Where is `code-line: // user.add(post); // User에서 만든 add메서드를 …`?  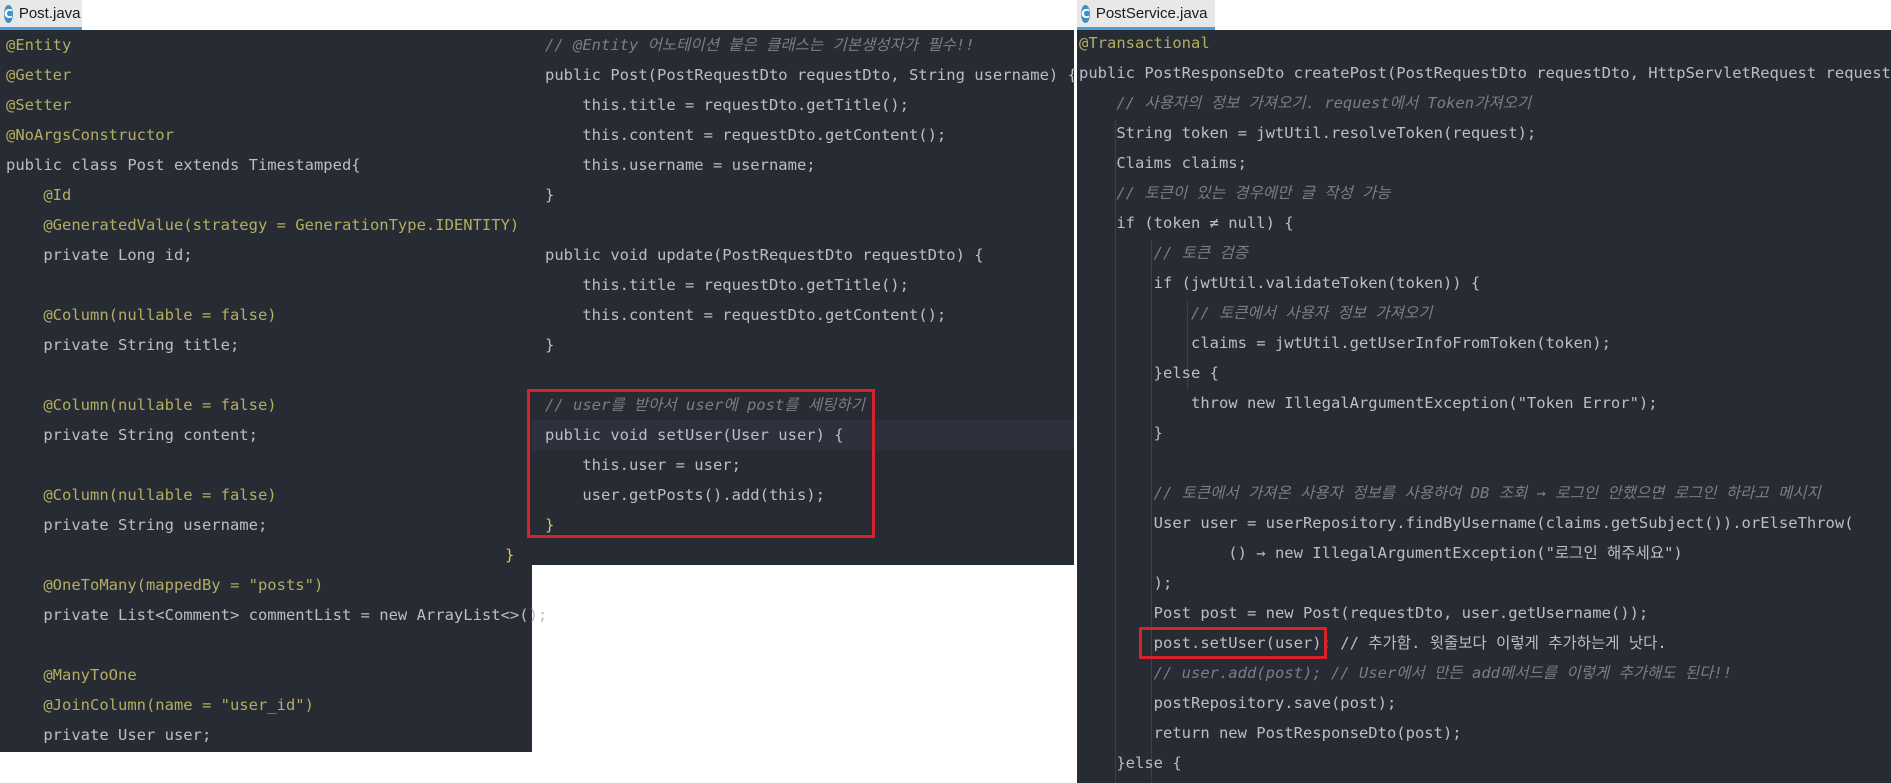 code-line: // user.add(post); // User에서 만든 add메서드를 … is located at coordinates (1485, 673).